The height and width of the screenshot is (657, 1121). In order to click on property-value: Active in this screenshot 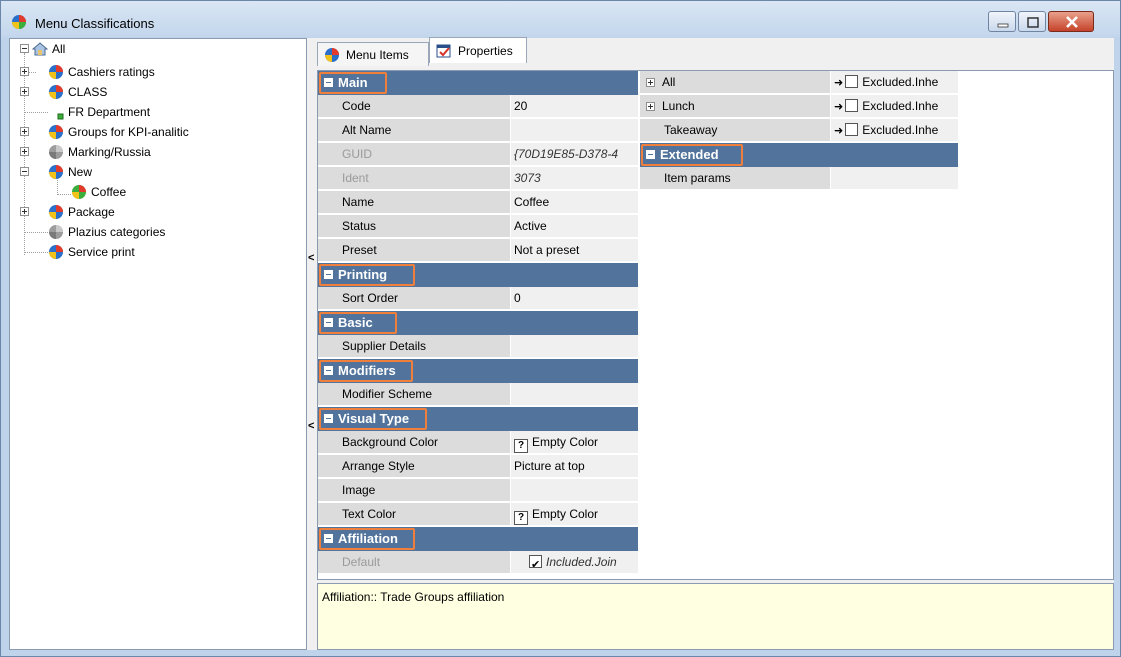, I will do `click(574, 226)`.